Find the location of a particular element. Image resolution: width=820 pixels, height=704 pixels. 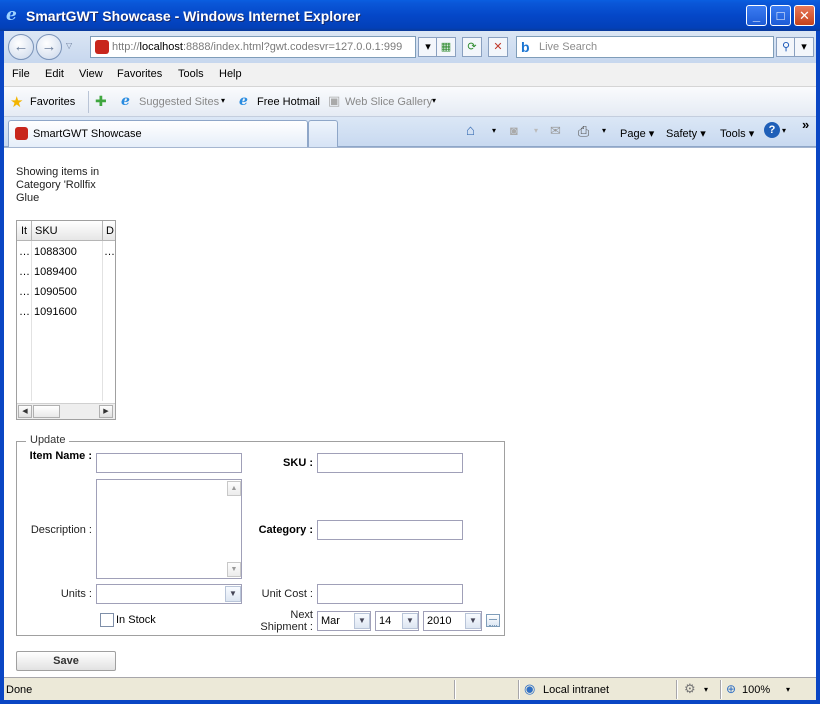

forward-button: → is located at coordinates (49, 47).